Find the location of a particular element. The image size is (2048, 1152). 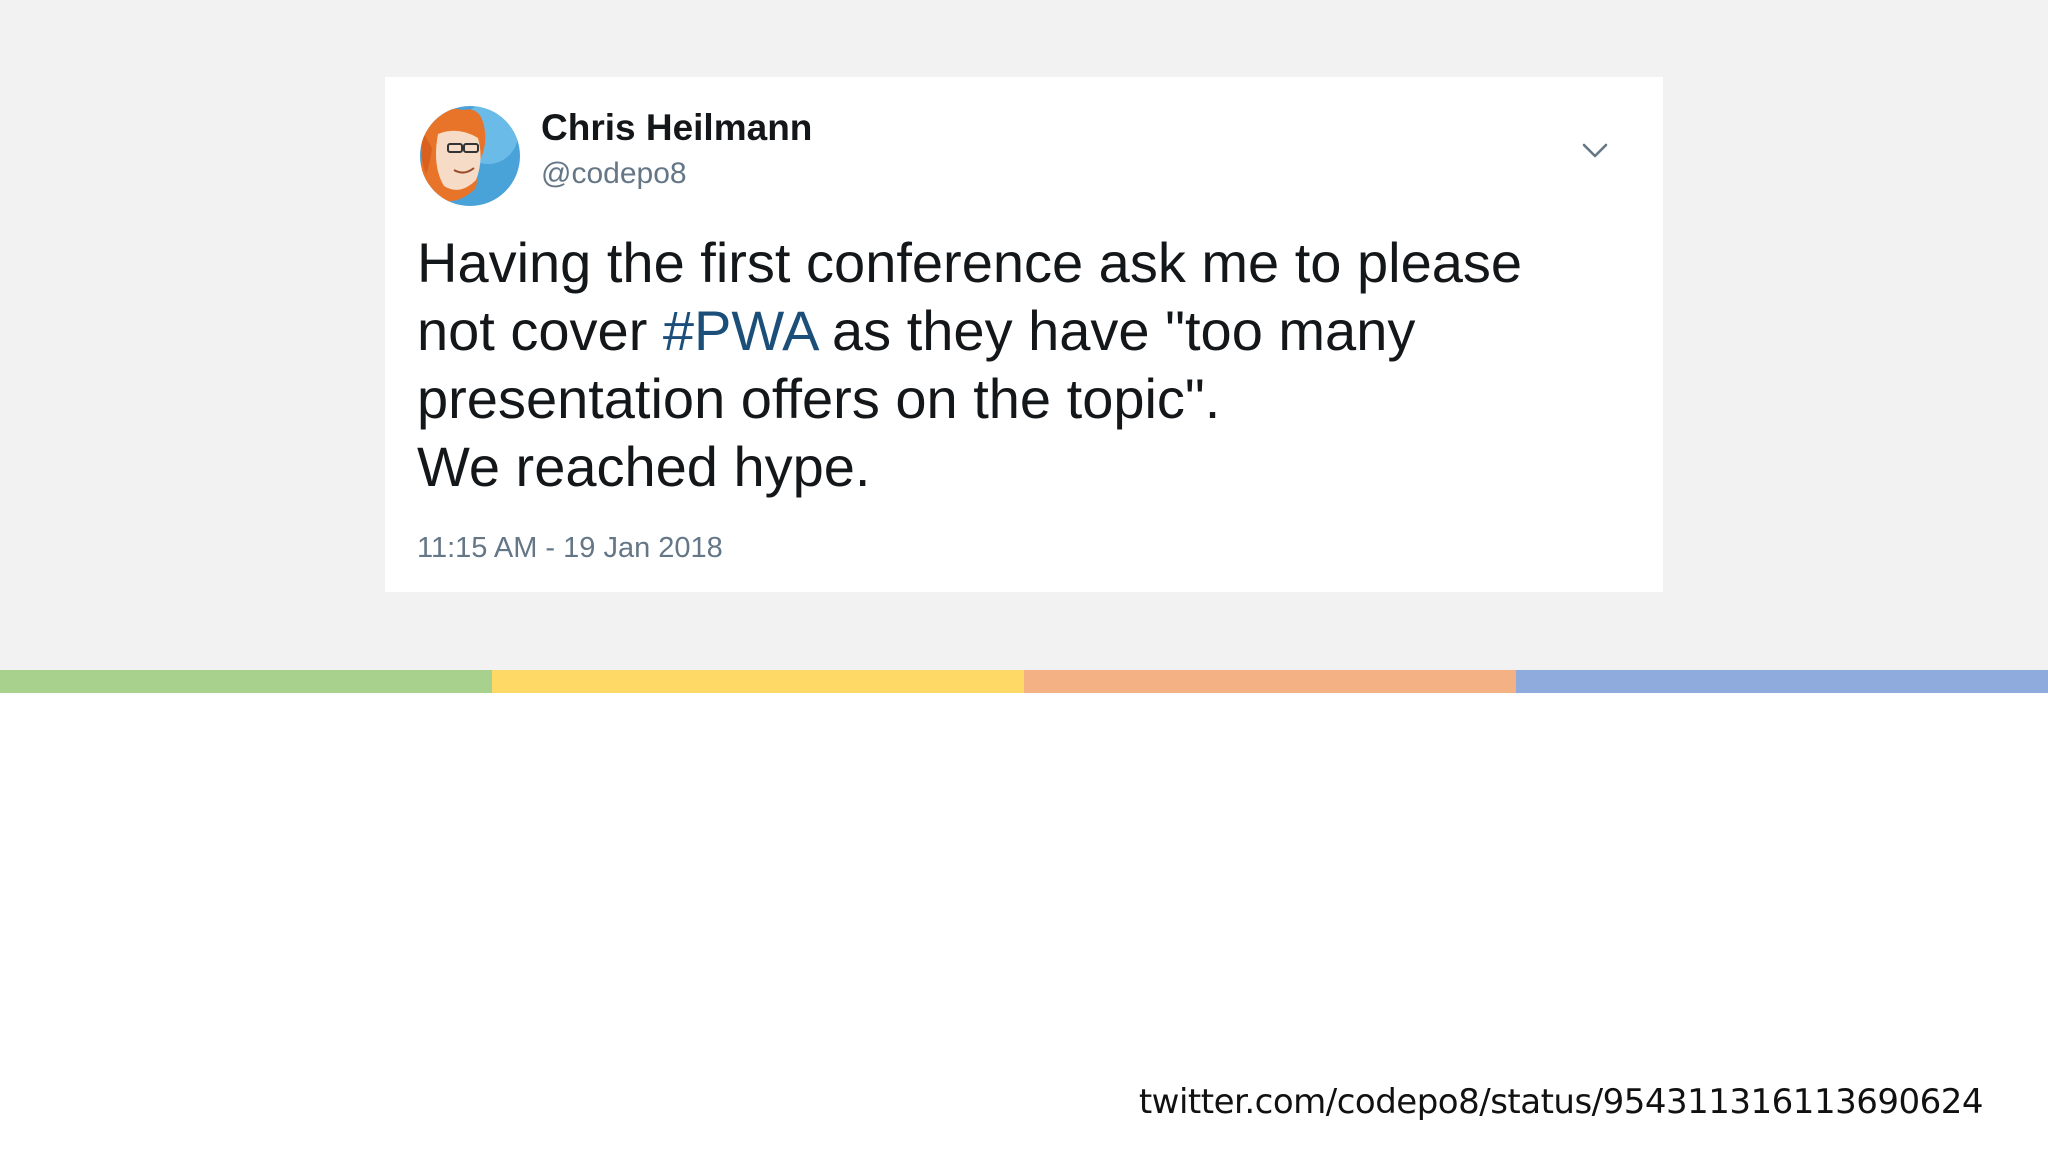

tweet-text-line2-suffix: as they have "too many is located at coordinates (1116, 330).